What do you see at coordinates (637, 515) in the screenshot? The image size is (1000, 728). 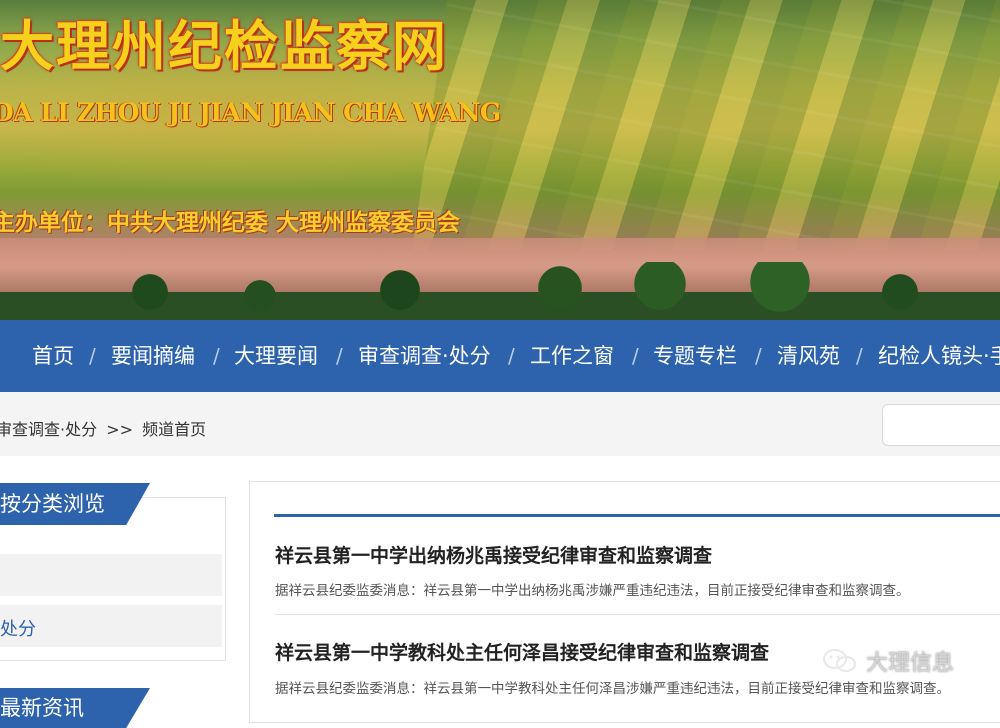 I see `article-list-accent-line` at bounding box center [637, 515].